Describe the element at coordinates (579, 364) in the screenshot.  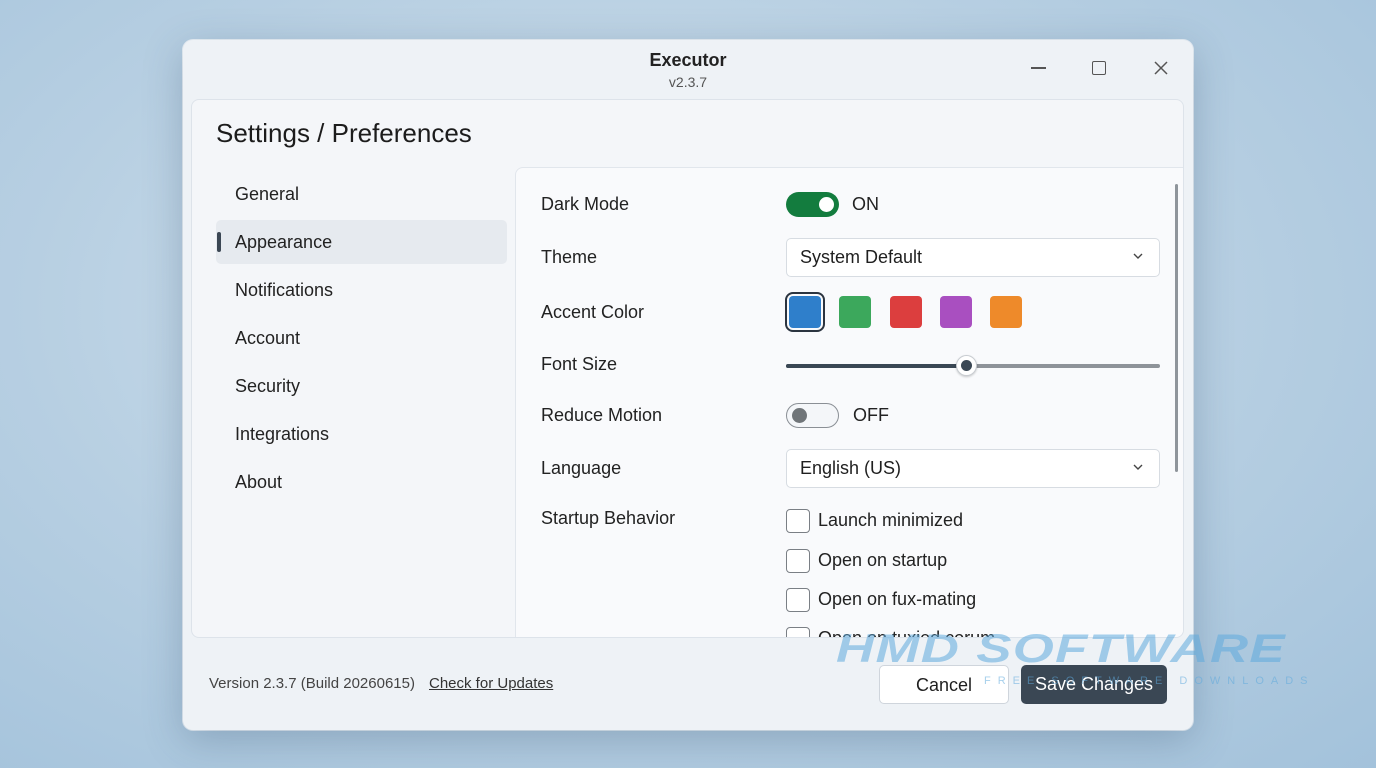
I see `font-size-label: Font Size` at that location.